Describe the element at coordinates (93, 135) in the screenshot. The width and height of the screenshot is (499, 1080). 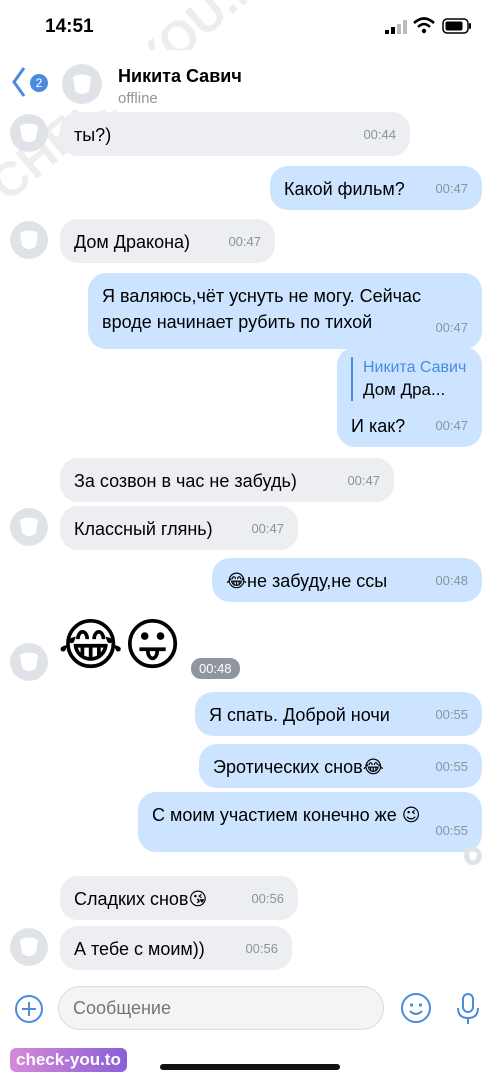
I see `message-text: ты?)` at that location.